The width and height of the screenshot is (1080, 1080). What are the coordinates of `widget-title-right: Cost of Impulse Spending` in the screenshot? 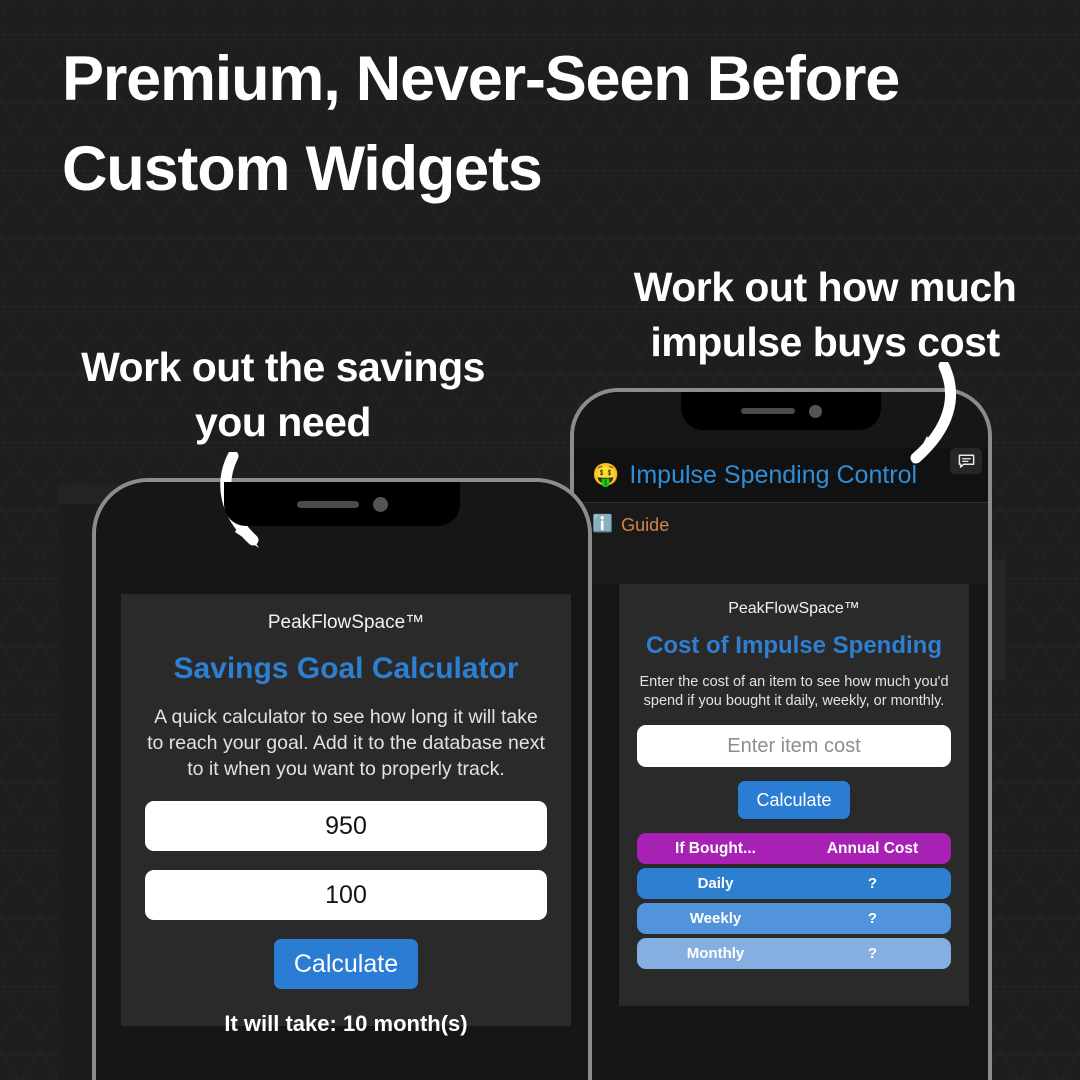 It's located at (793, 645).